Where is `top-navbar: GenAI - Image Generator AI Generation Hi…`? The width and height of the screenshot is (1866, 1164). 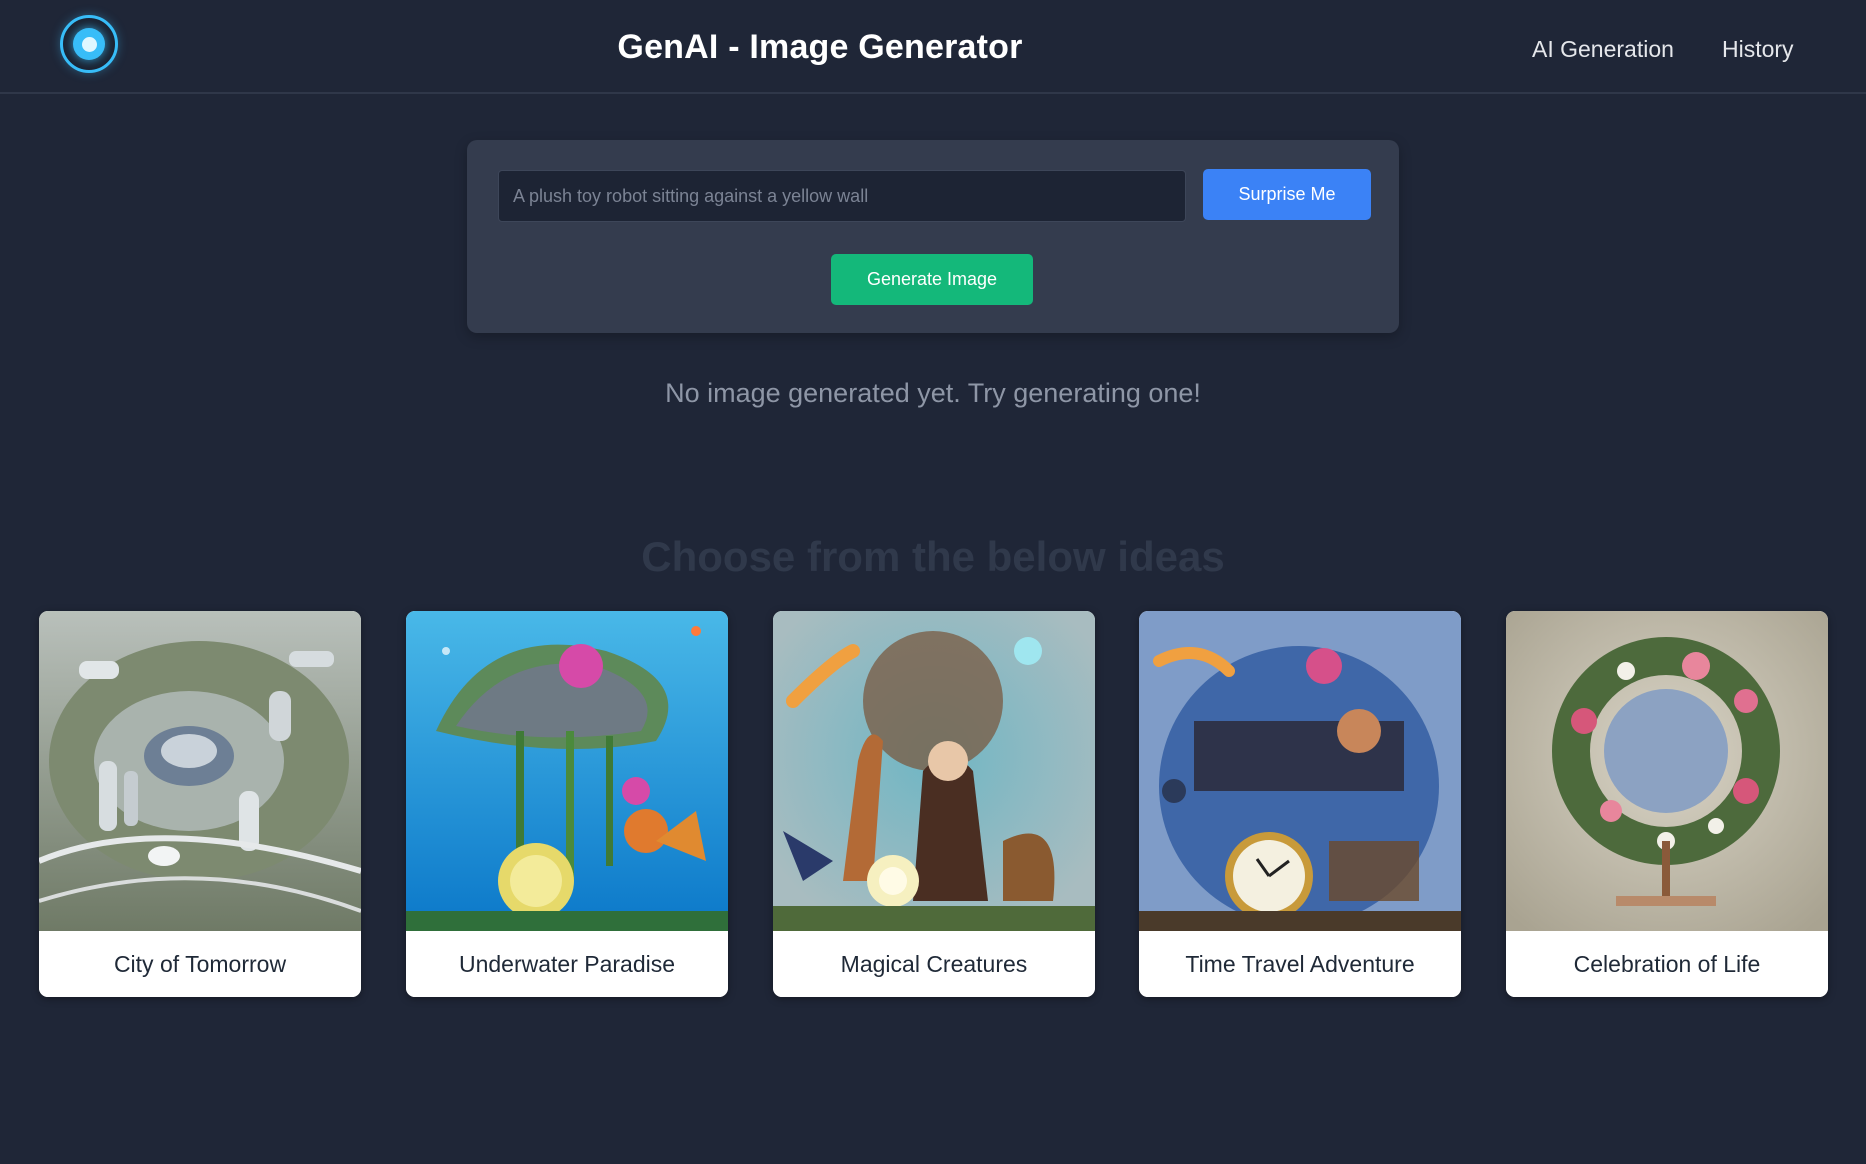
top-navbar: GenAI - Image Generator AI Generation Hi… is located at coordinates (933, 47).